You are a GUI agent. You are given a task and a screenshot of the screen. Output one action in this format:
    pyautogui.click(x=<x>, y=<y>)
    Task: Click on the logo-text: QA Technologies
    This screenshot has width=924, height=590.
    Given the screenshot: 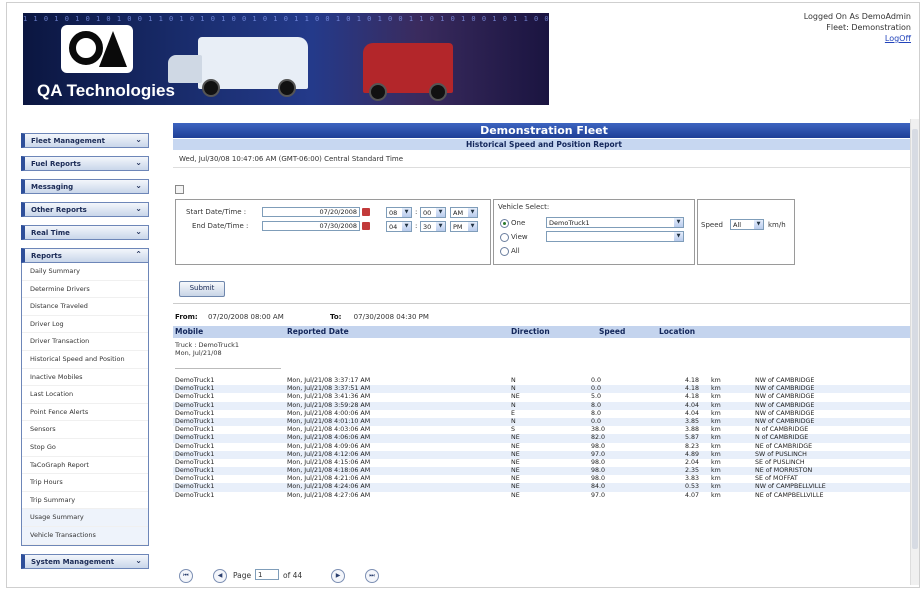 What is the action you would take?
    pyautogui.click(x=106, y=90)
    